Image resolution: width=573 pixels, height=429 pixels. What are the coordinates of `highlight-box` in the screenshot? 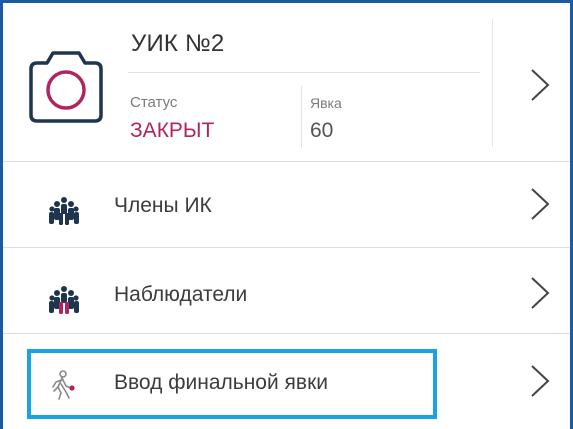 It's located at (232, 384).